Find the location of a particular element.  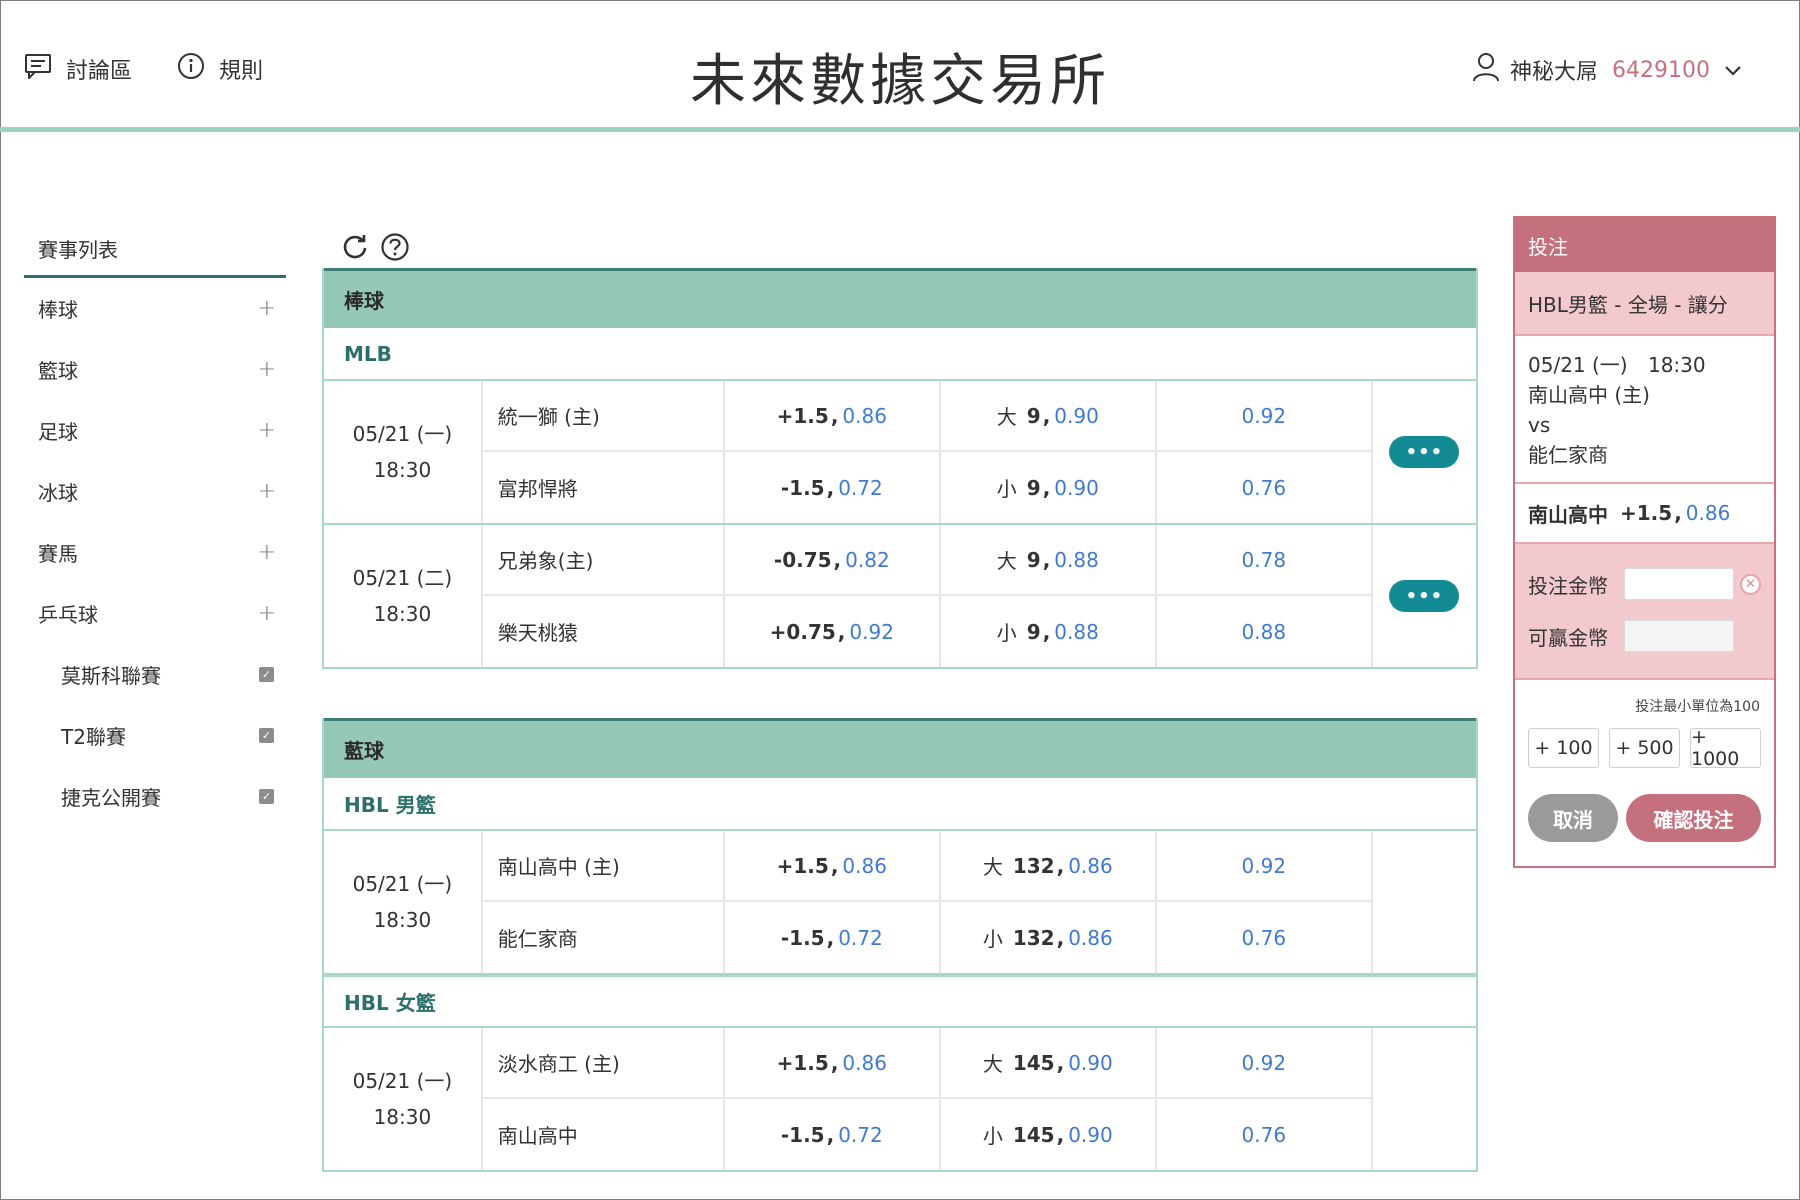

sidebar-subitem-czech-open: 捷克公開賽 ✓ is located at coordinates (155, 796).